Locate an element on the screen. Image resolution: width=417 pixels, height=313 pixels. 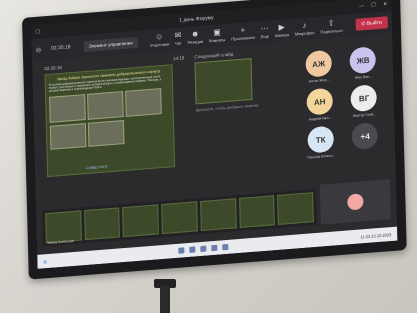
avatar: +4 is located at coordinates (365, 136).